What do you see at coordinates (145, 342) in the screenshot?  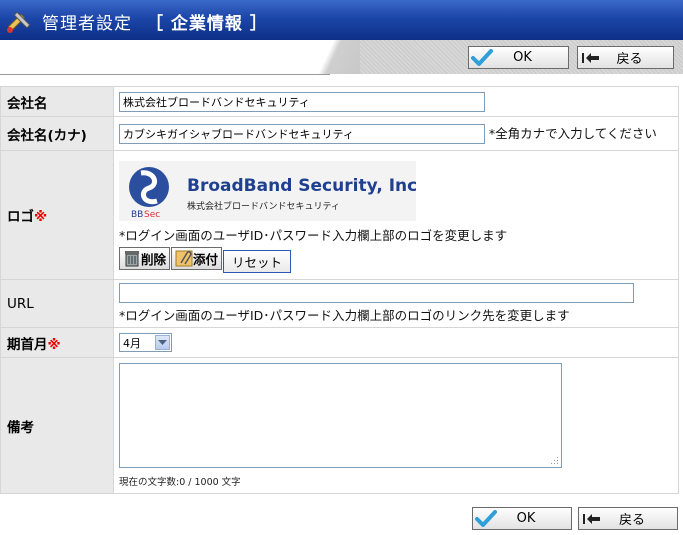 I see `fiscal-month-select: 4月` at bounding box center [145, 342].